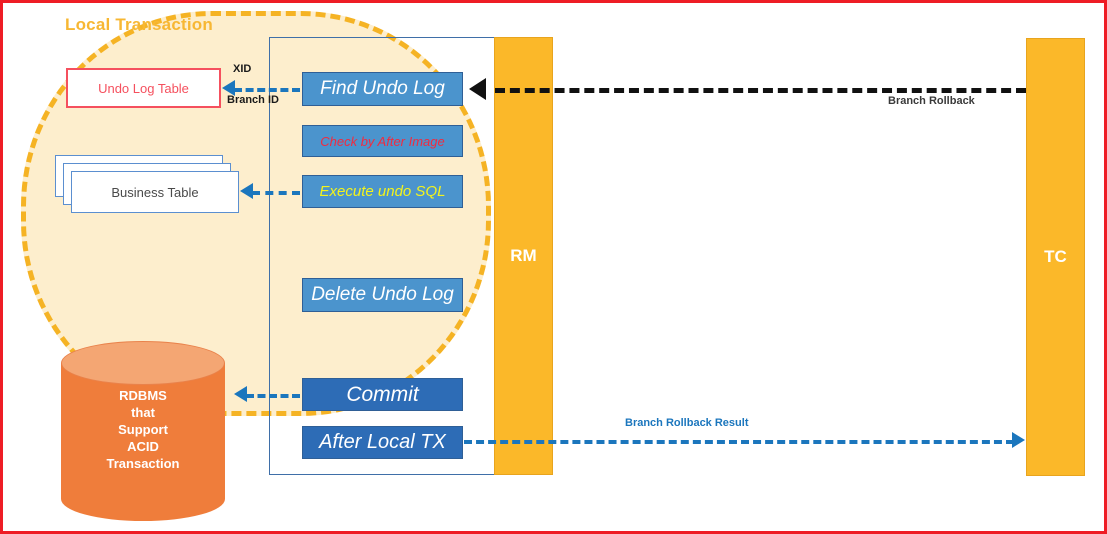 Image resolution: width=1107 pixels, height=534 pixels. What do you see at coordinates (273, 396) in the screenshot?
I see `connector-commit-to-rdbms` at bounding box center [273, 396].